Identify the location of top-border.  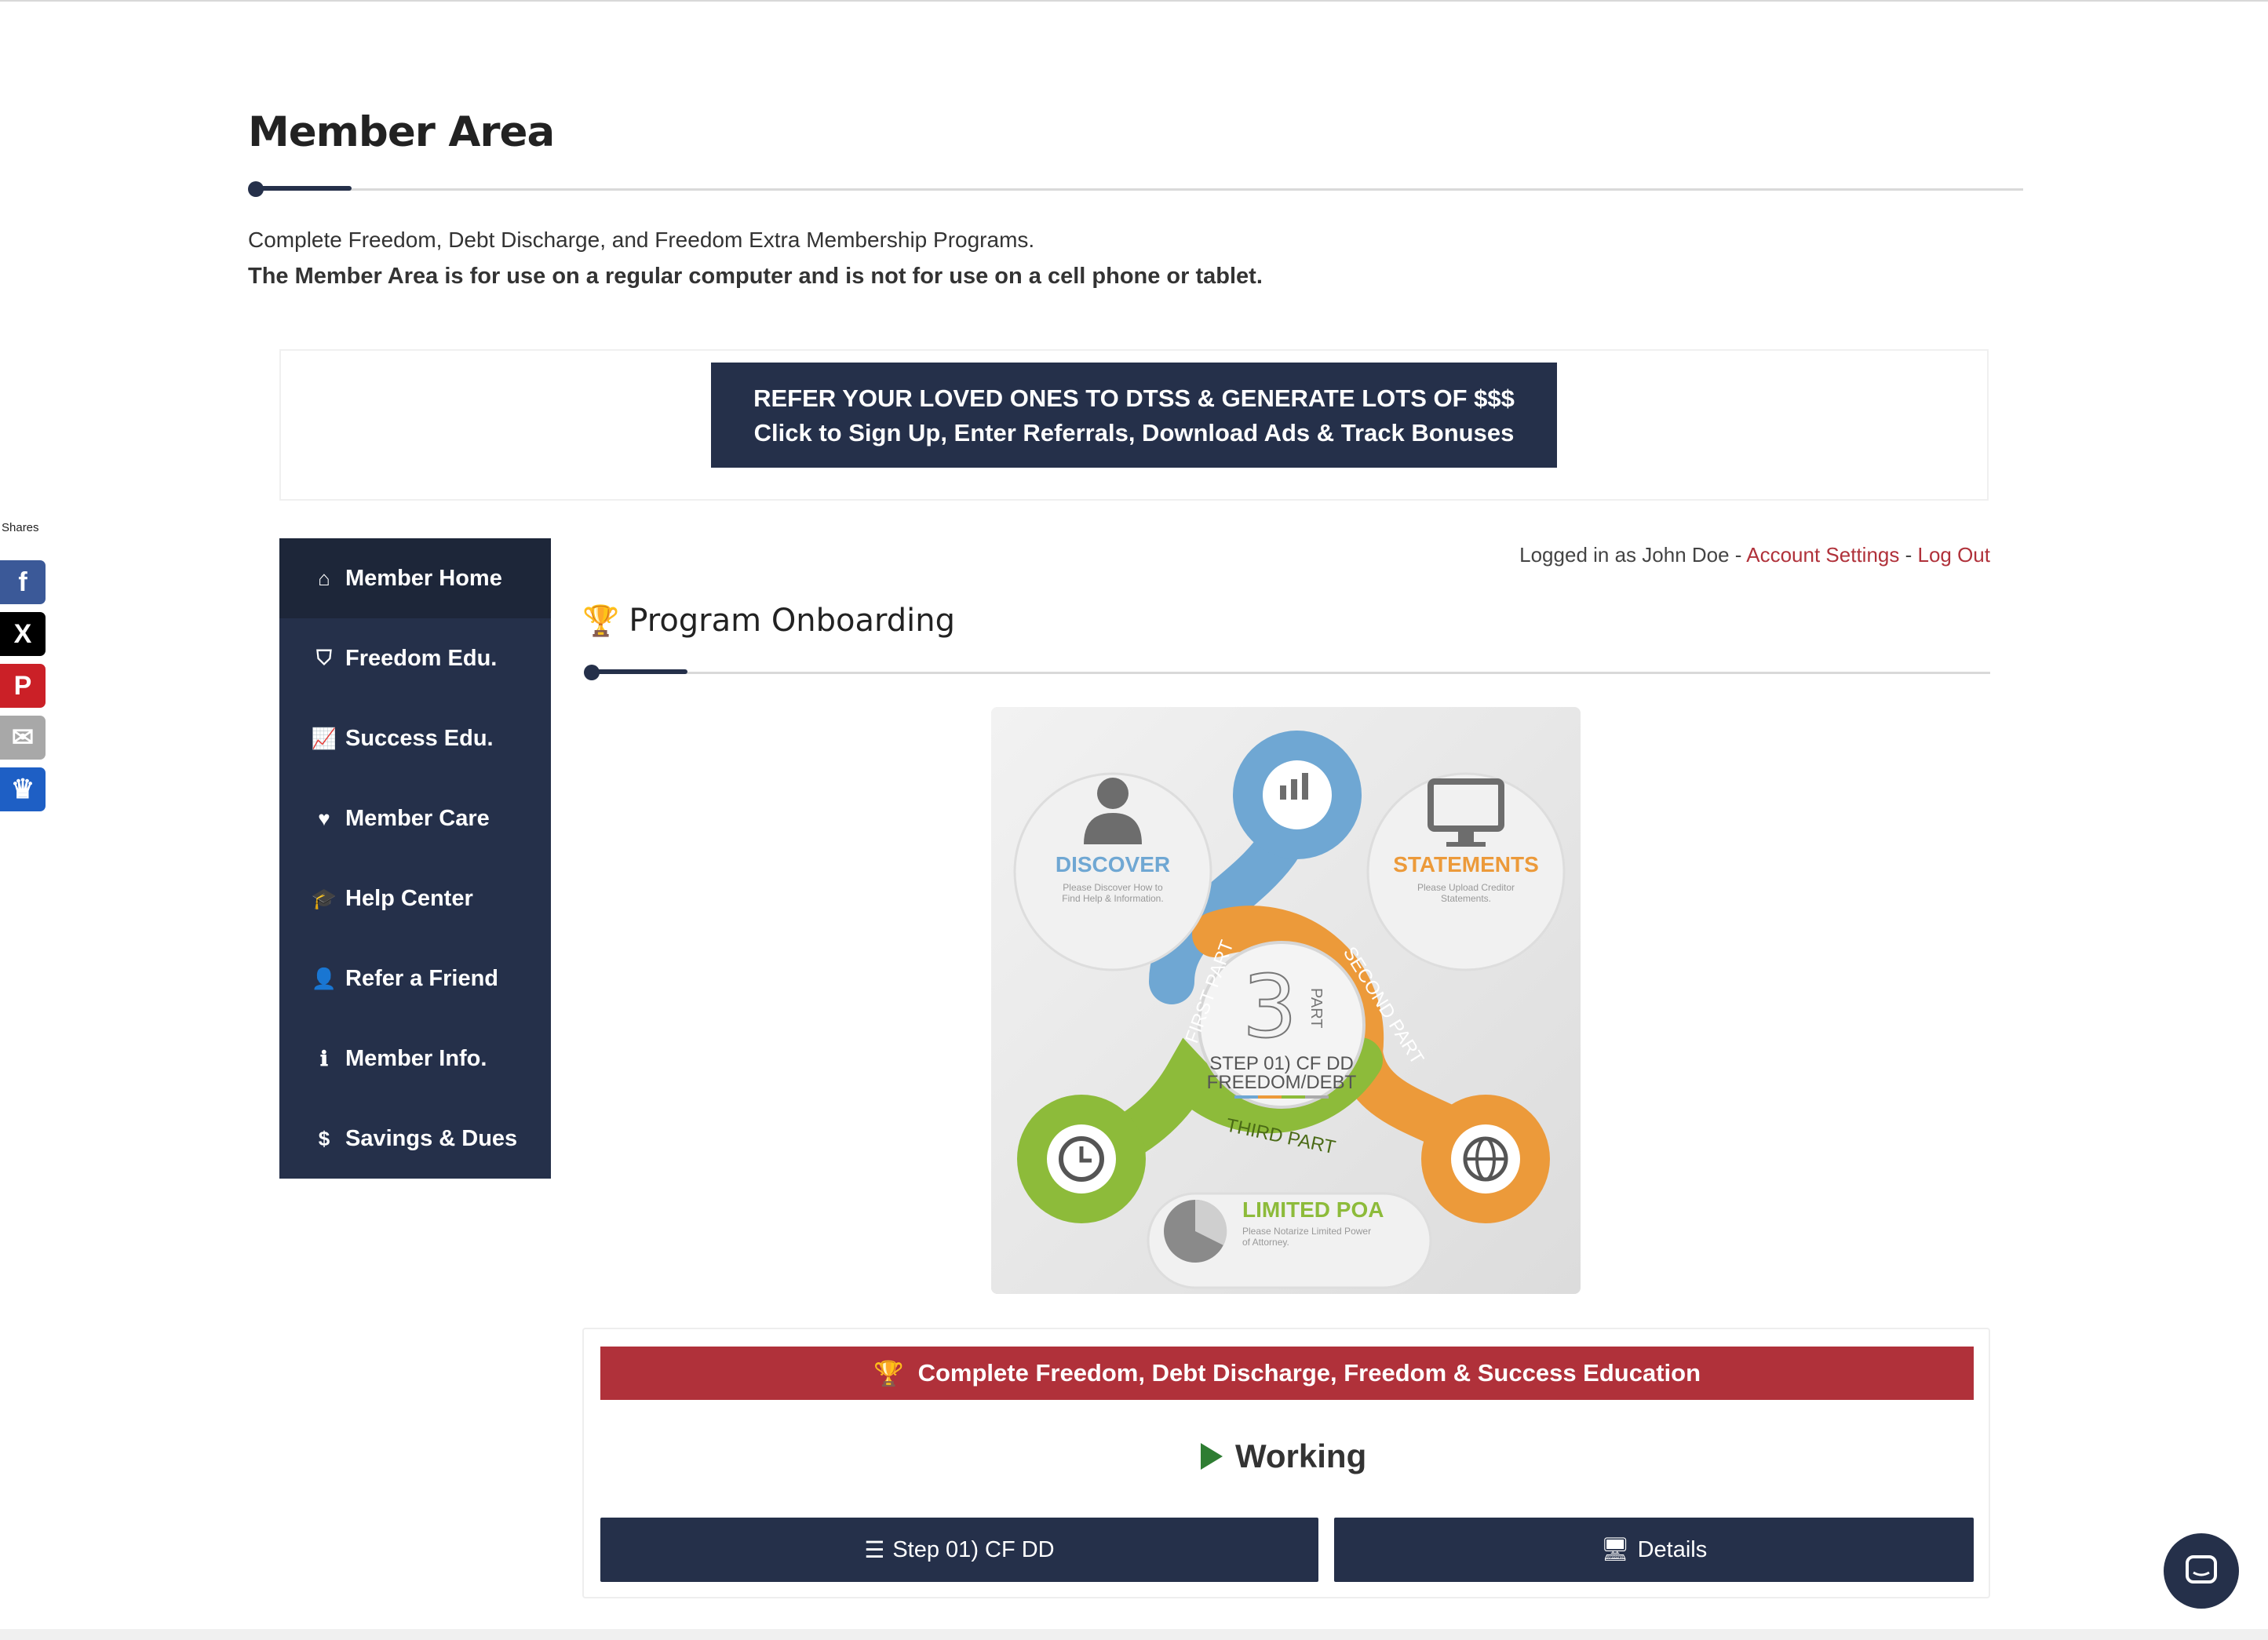
(1134, 1).